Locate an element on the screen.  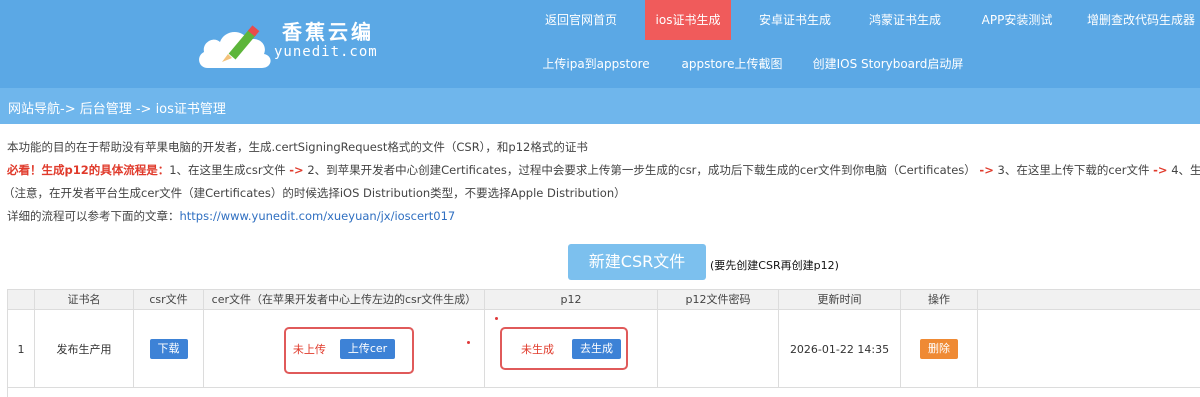
header-operation: 操作 is located at coordinates (939, 300).